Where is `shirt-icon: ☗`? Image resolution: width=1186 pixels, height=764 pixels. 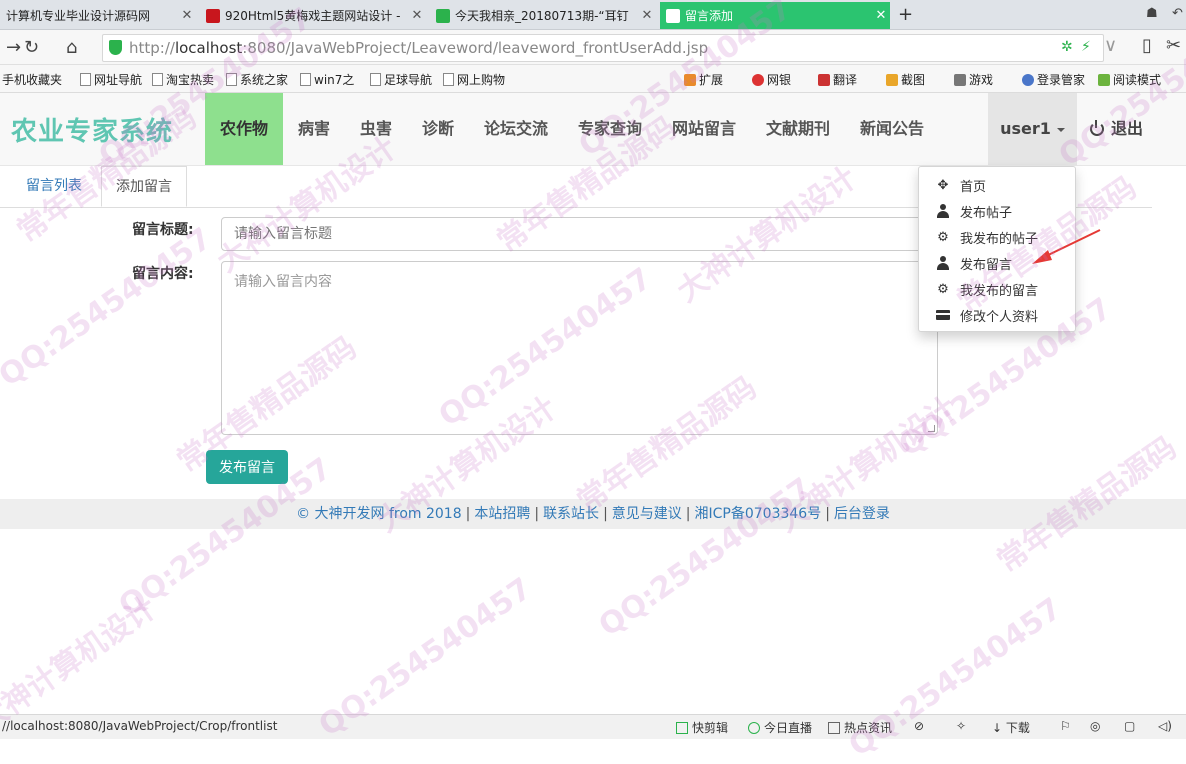
shirt-icon: ☗ is located at coordinates (1152, 13).